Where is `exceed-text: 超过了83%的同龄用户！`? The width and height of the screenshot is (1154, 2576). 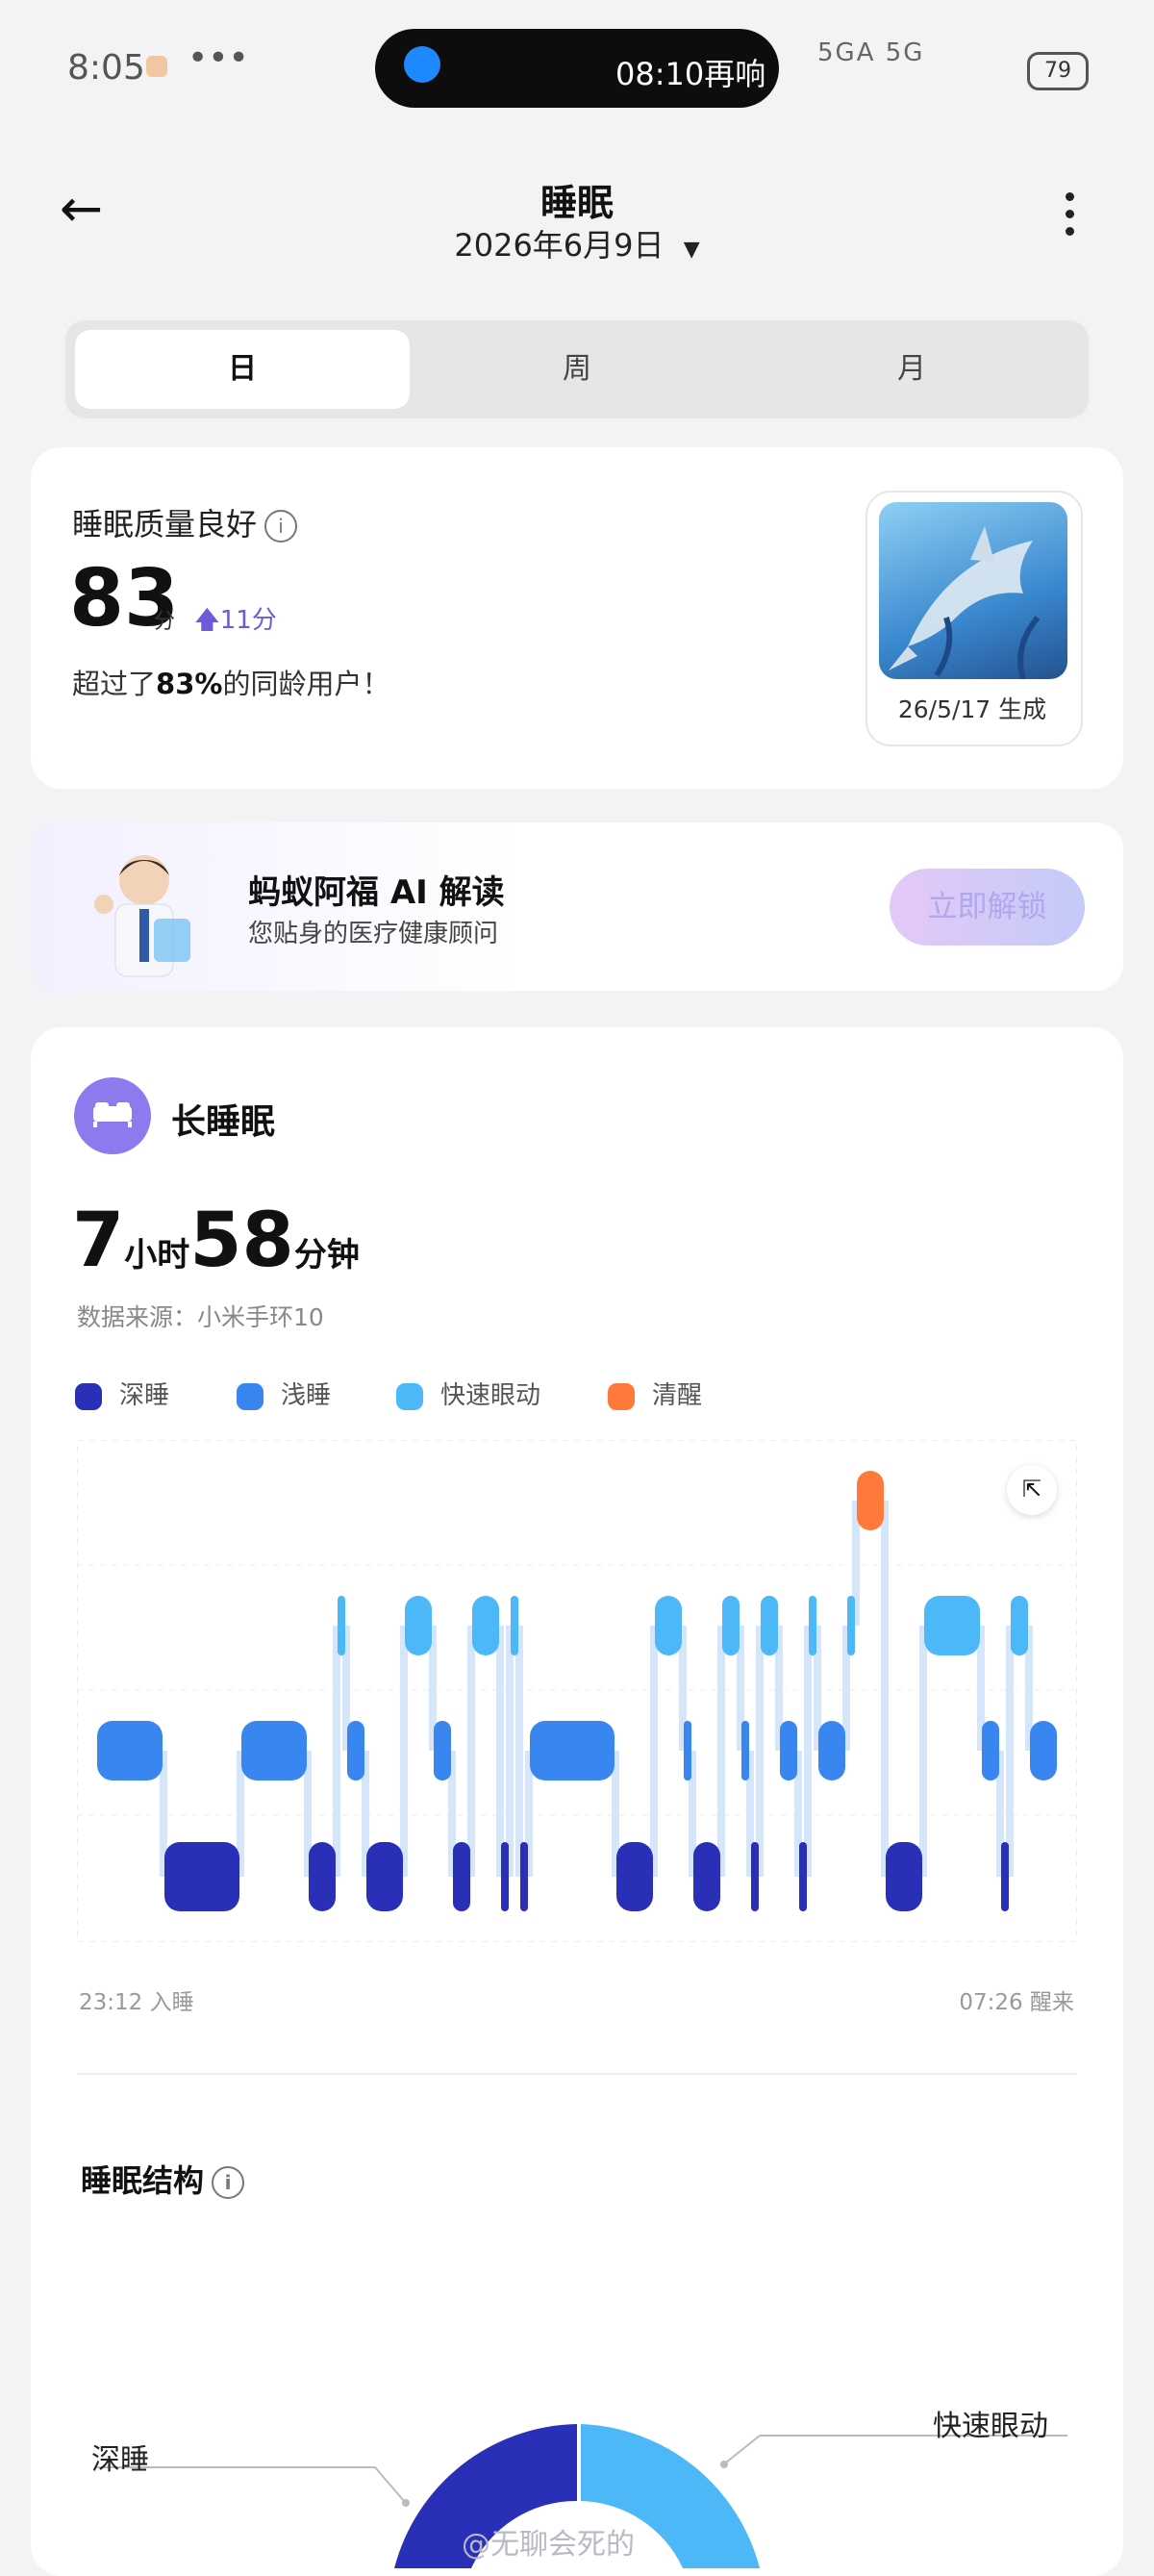
exceed-text: 超过了83%的同龄用户！ is located at coordinates (231, 682).